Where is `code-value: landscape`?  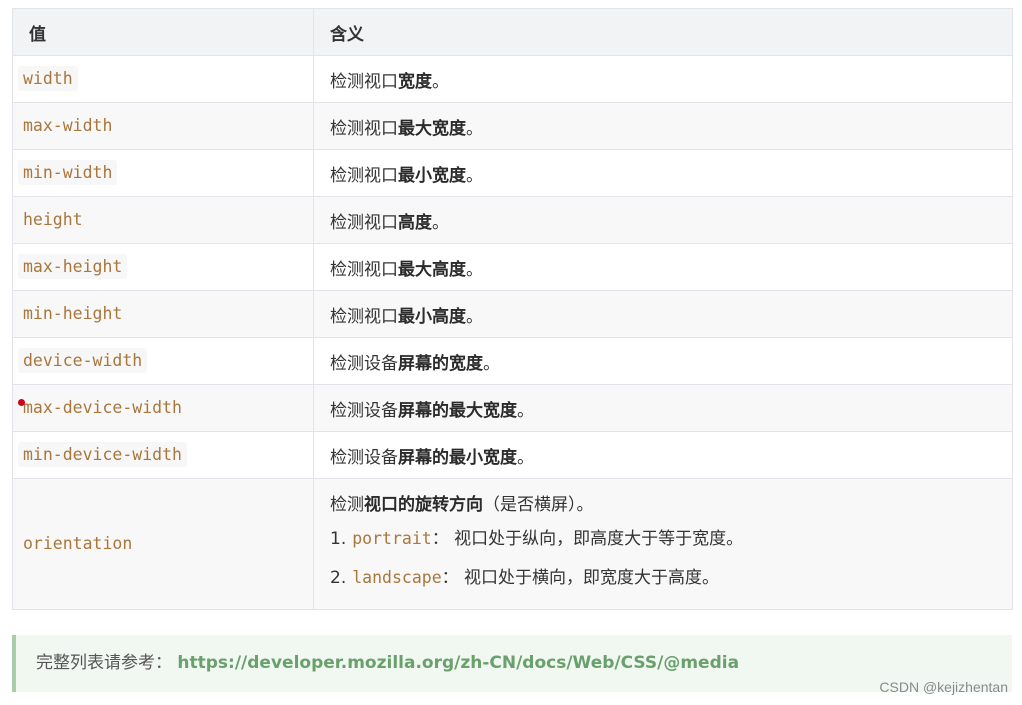
code-value: landscape is located at coordinates (397, 577).